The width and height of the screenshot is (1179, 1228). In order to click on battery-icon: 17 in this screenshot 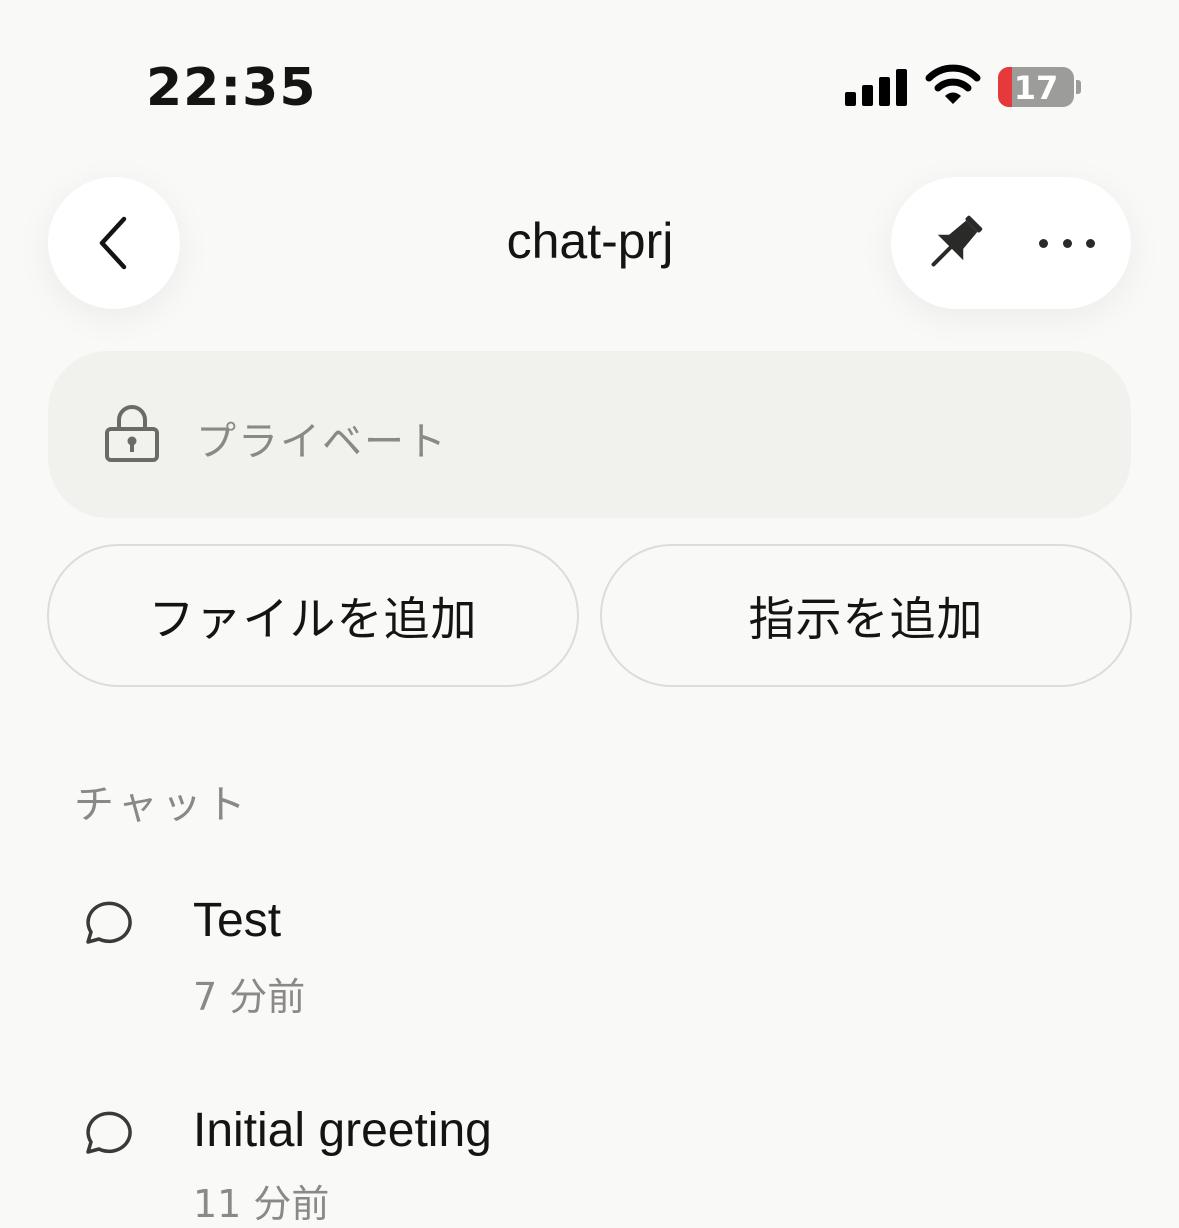, I will do `click(1036, 87)`.